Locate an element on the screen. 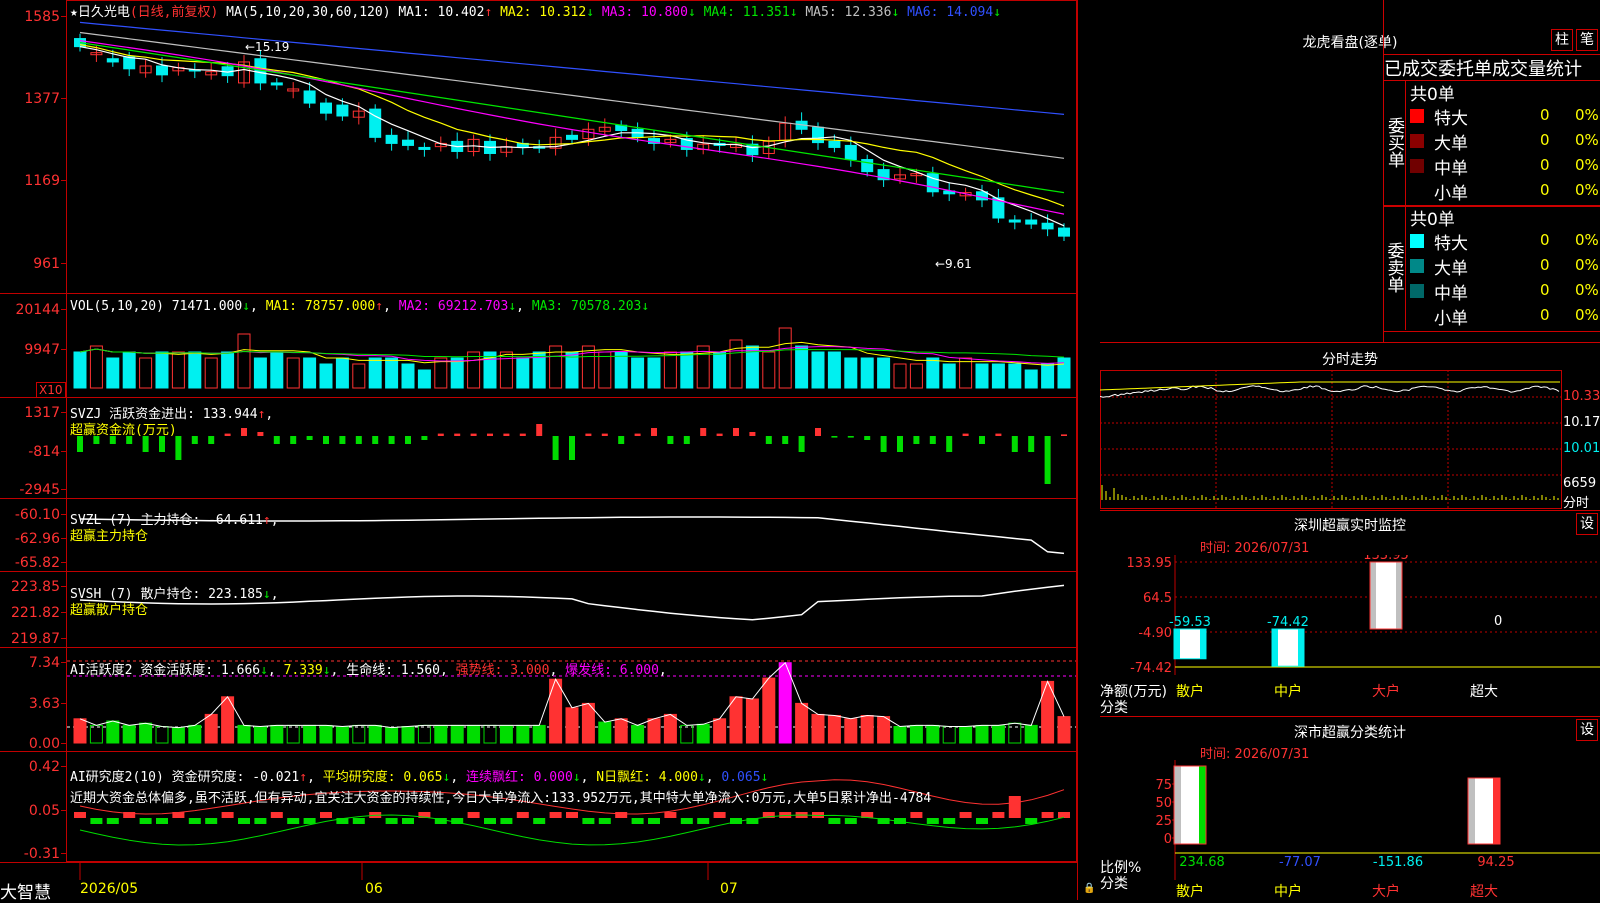 The width and height of the screenshot is (1600, 903). sz-monitor-time: 时间: 2026/07/31 is located at coordinates (1254, 546).